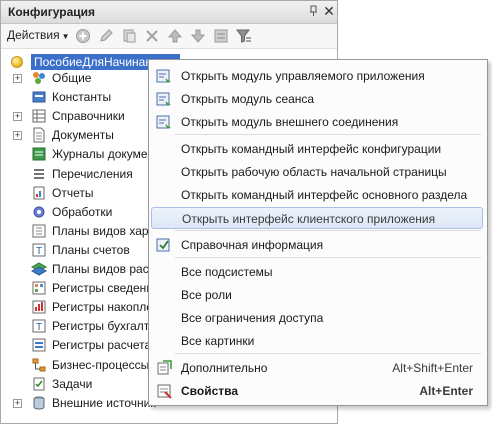 The width and height of the screenshot is (492, 426). I want to click on tree-item-label: Бизнес-процессы, so click(101, 364).